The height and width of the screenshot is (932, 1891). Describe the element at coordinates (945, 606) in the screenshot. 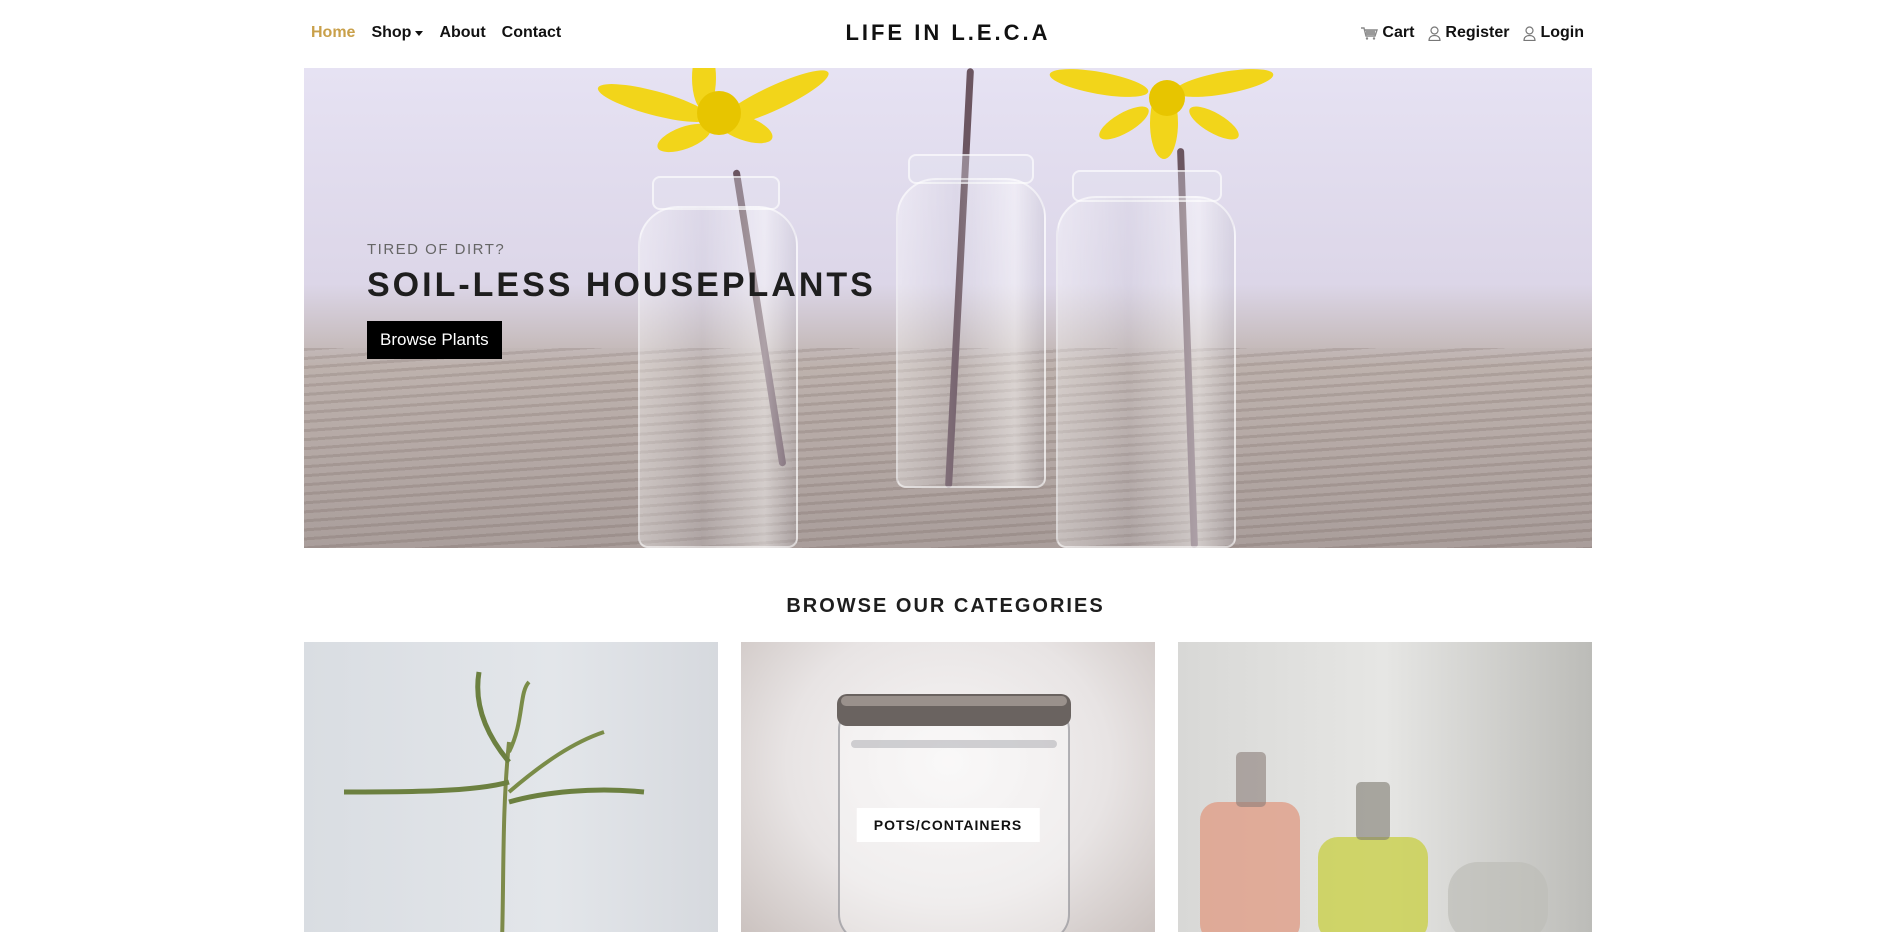

I see `categories-title: BROWSE OUR CATEGORIES` at that location.